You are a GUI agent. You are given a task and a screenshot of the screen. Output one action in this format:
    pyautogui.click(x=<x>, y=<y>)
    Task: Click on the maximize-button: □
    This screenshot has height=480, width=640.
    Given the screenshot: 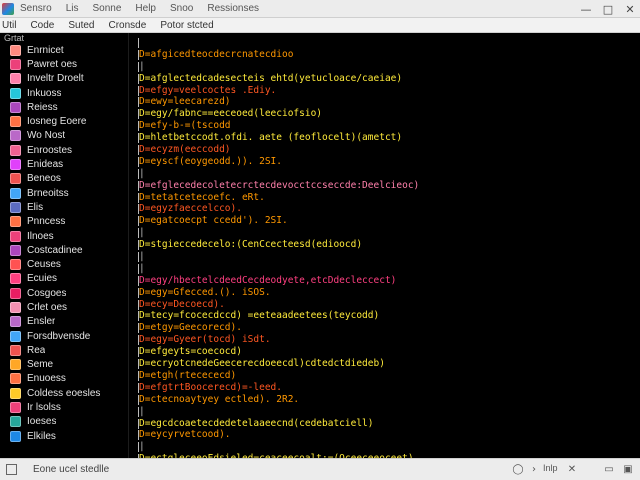 What is the action you would take?
    pyautogui.click(x=608, y=9)
    